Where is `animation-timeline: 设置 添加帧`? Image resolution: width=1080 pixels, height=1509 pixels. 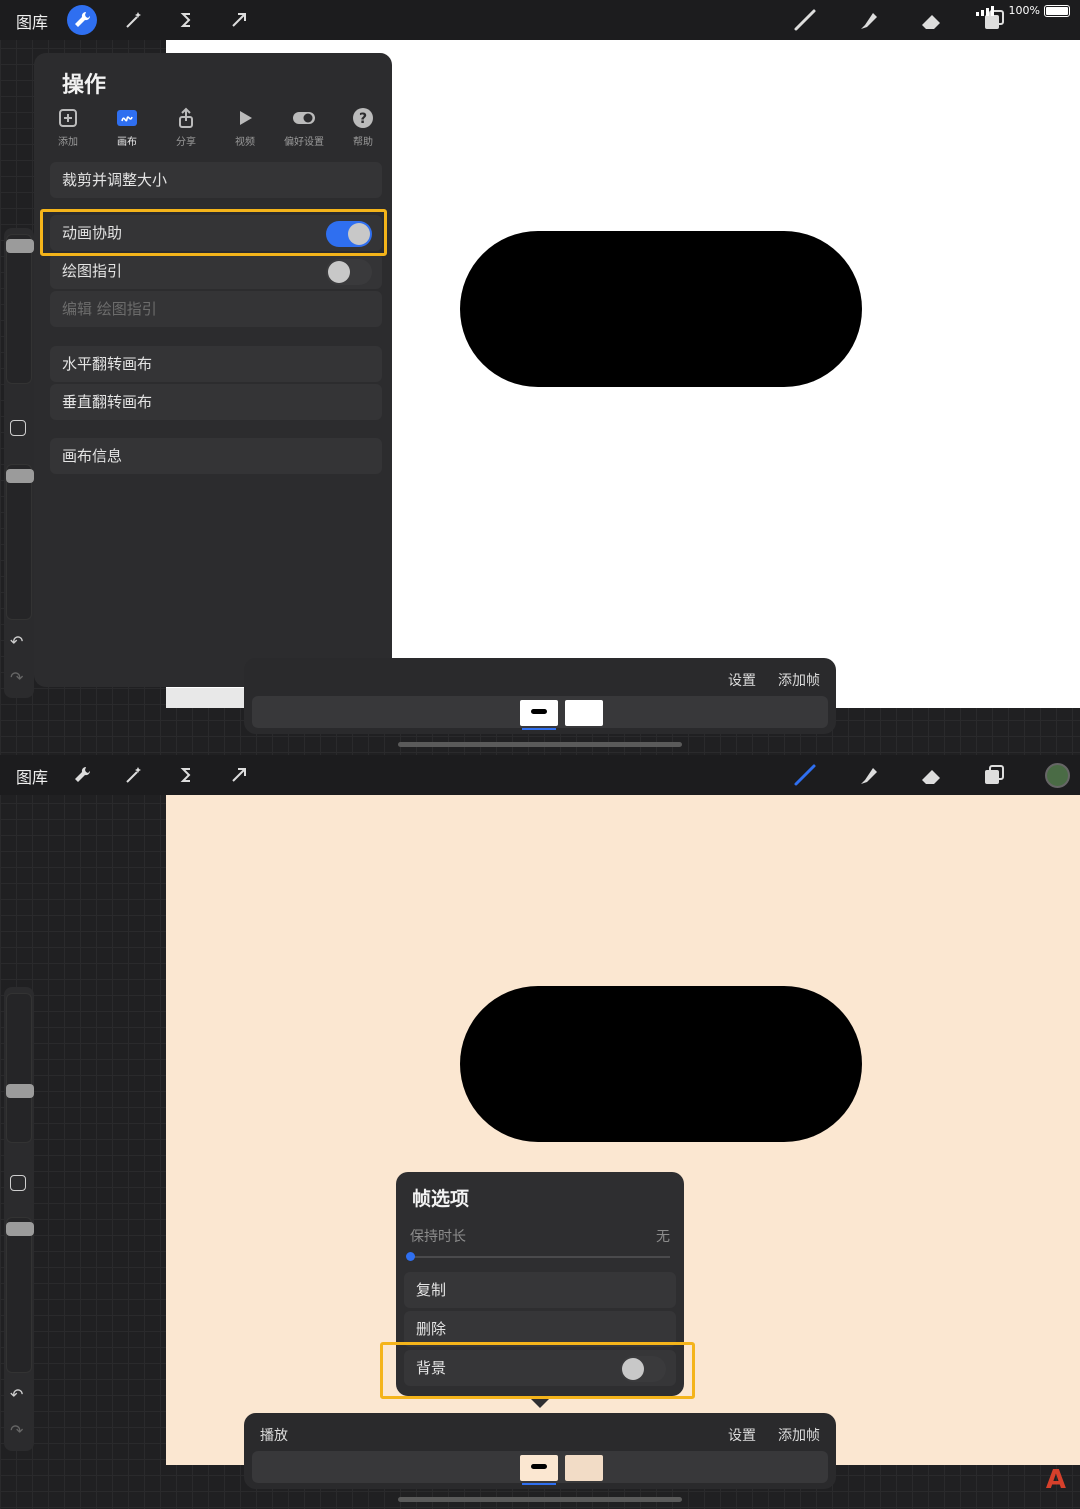 animation-timeline: 设置 添加帧 is located at coordinates (540, 696).